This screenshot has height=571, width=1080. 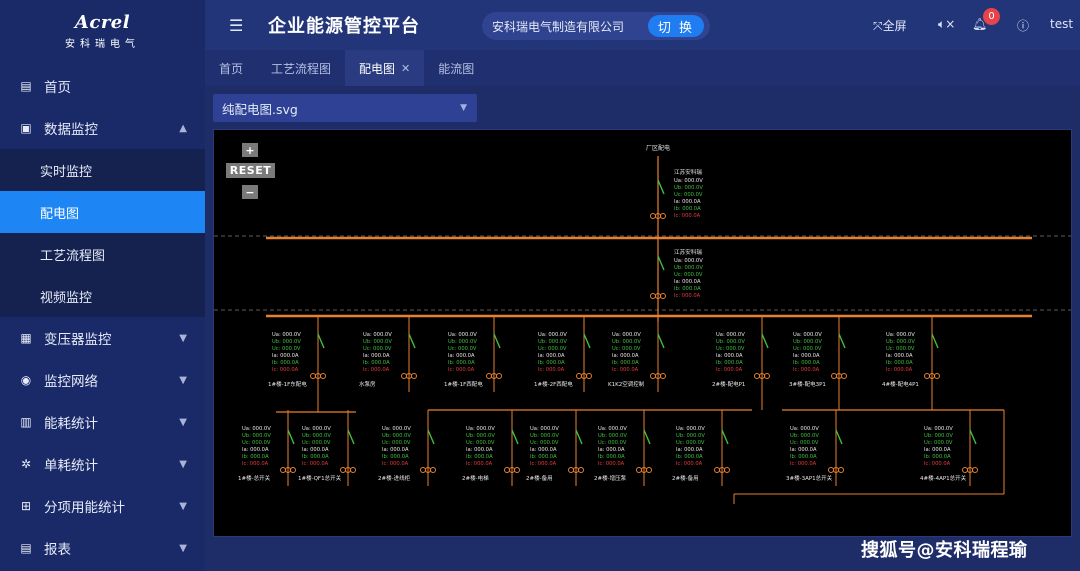 I want to click on sidebar-item-label: 变压器监控, so click(x=78, y=340).